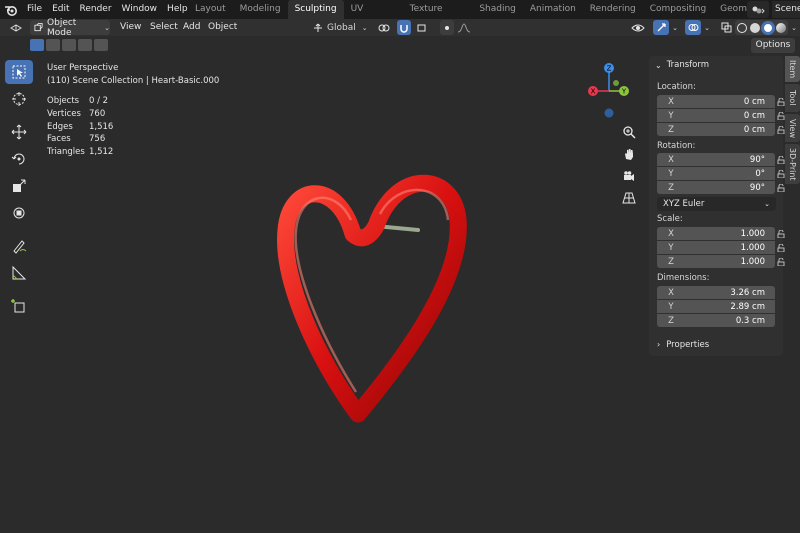  Describe the element at coordinates (53, 45) in the screenshot. I see `select-extend-icon` at that location.